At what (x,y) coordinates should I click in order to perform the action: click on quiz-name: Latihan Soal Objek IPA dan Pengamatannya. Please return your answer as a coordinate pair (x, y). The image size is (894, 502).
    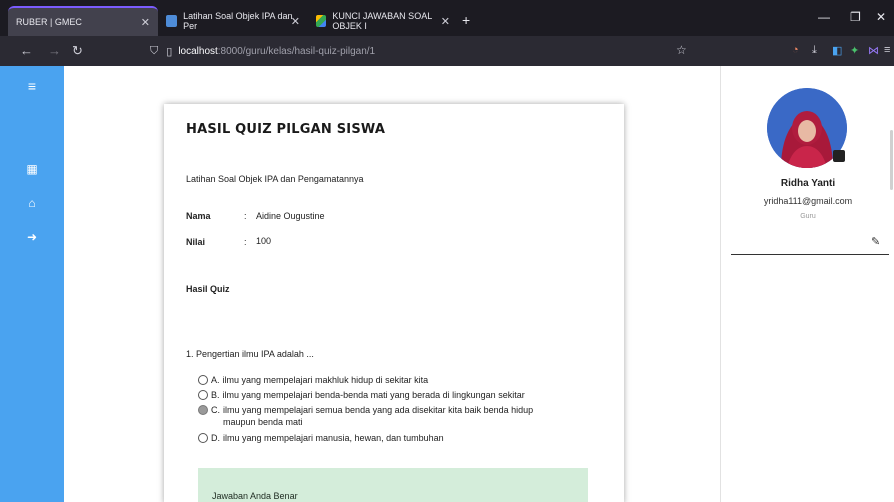
    Looking at the image, I should click on (275, 179).